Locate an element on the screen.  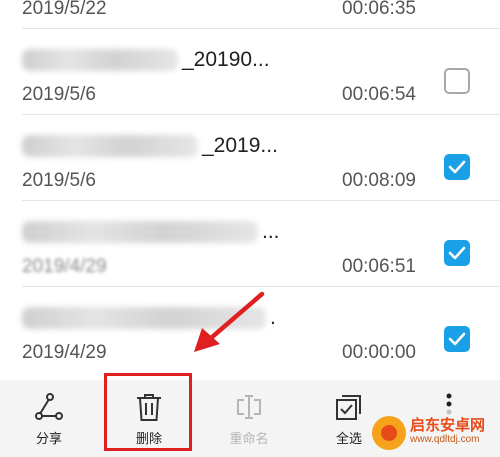
item-duration: 00:06:51 is located at coordinates (379, 266).